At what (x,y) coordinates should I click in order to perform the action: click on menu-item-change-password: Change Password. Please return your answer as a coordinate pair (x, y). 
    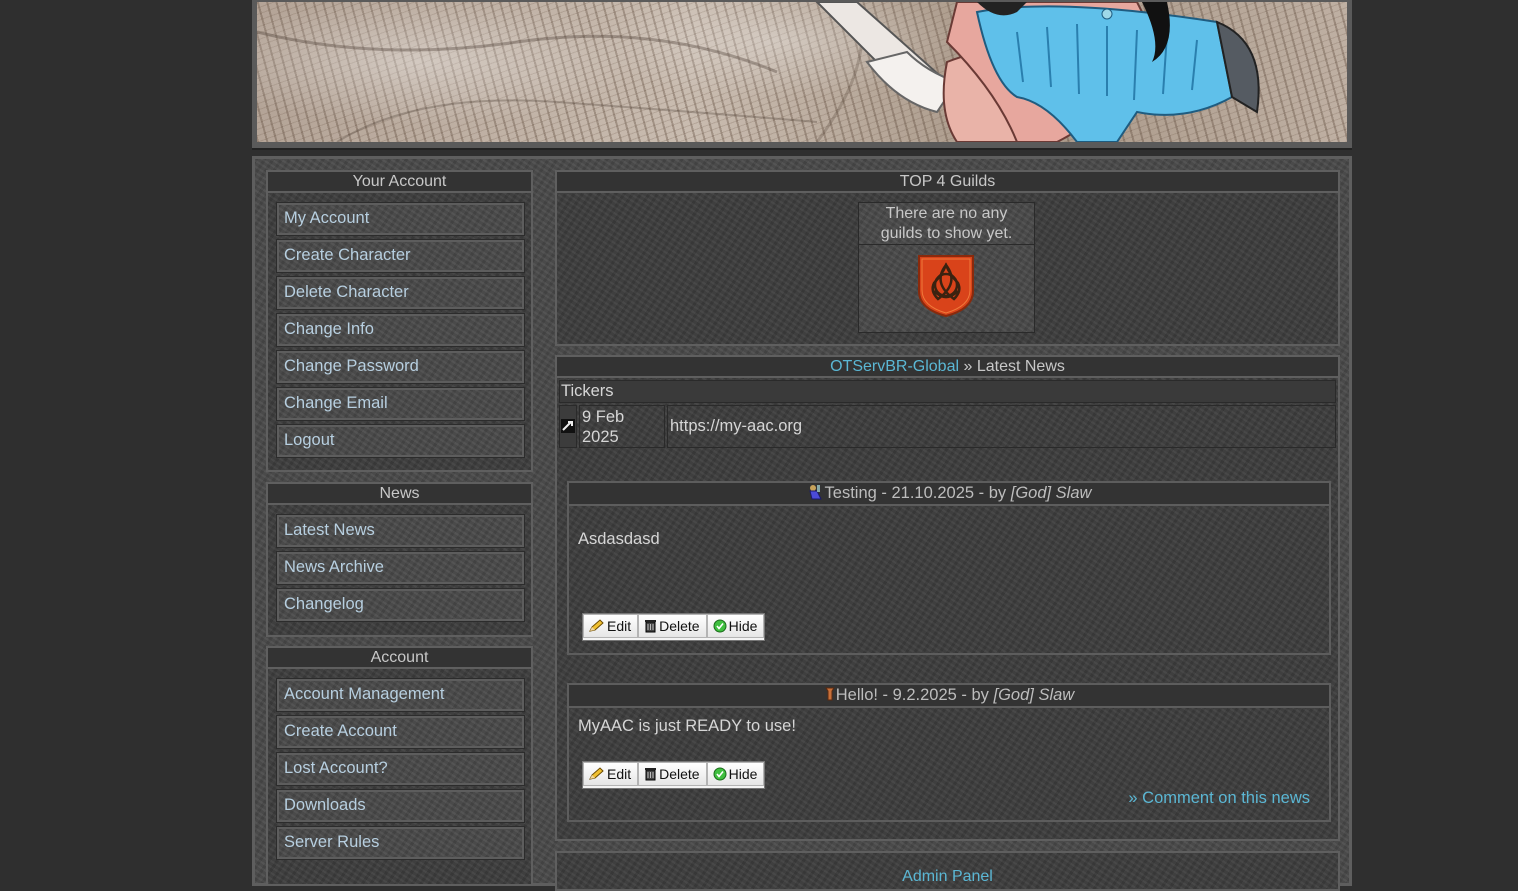
    Looking at the image, I should click on (400, 367).